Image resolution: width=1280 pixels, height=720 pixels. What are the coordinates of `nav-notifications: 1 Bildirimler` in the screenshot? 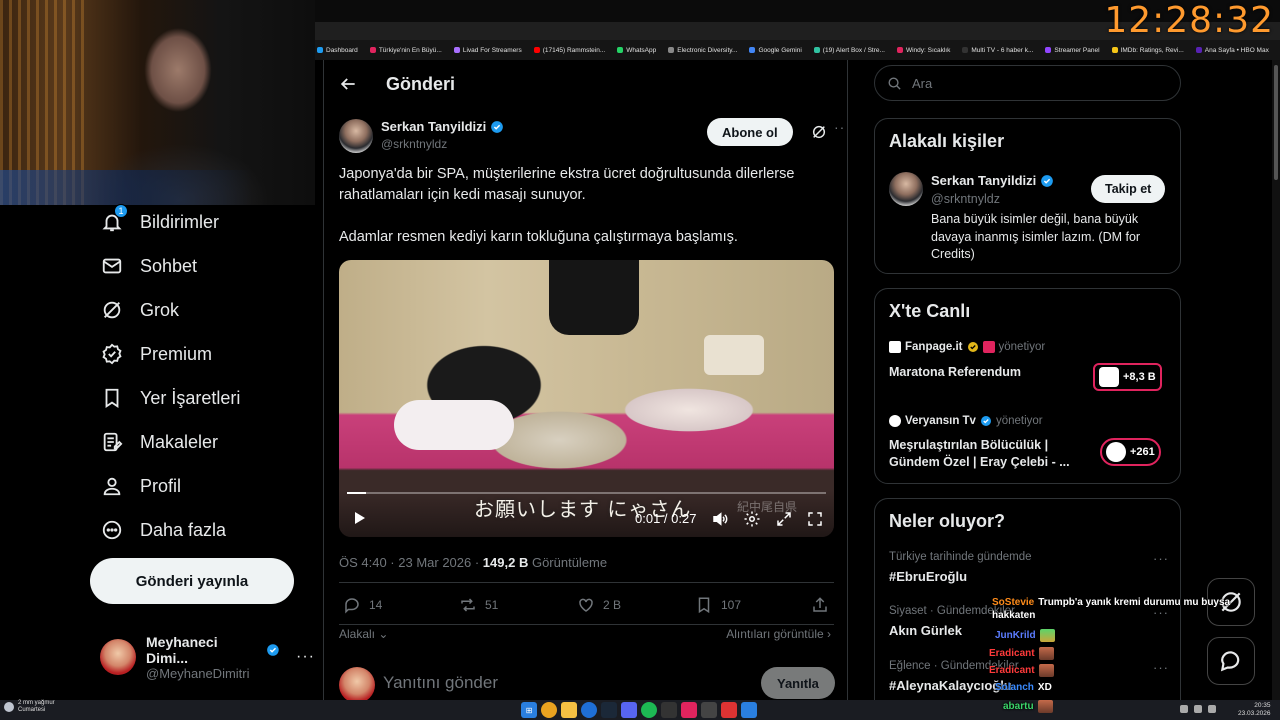 It's located at (159, 219).